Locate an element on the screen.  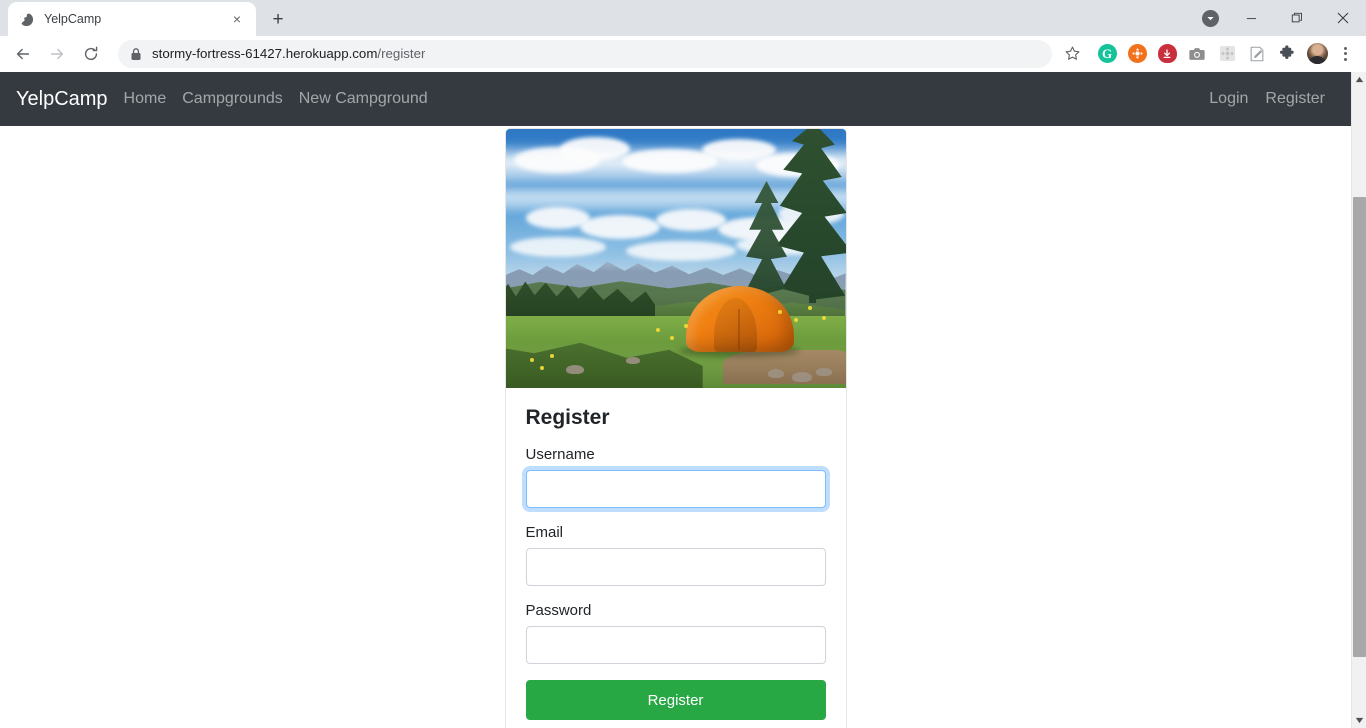
campsite-photo is located at coordinates (675, 258).